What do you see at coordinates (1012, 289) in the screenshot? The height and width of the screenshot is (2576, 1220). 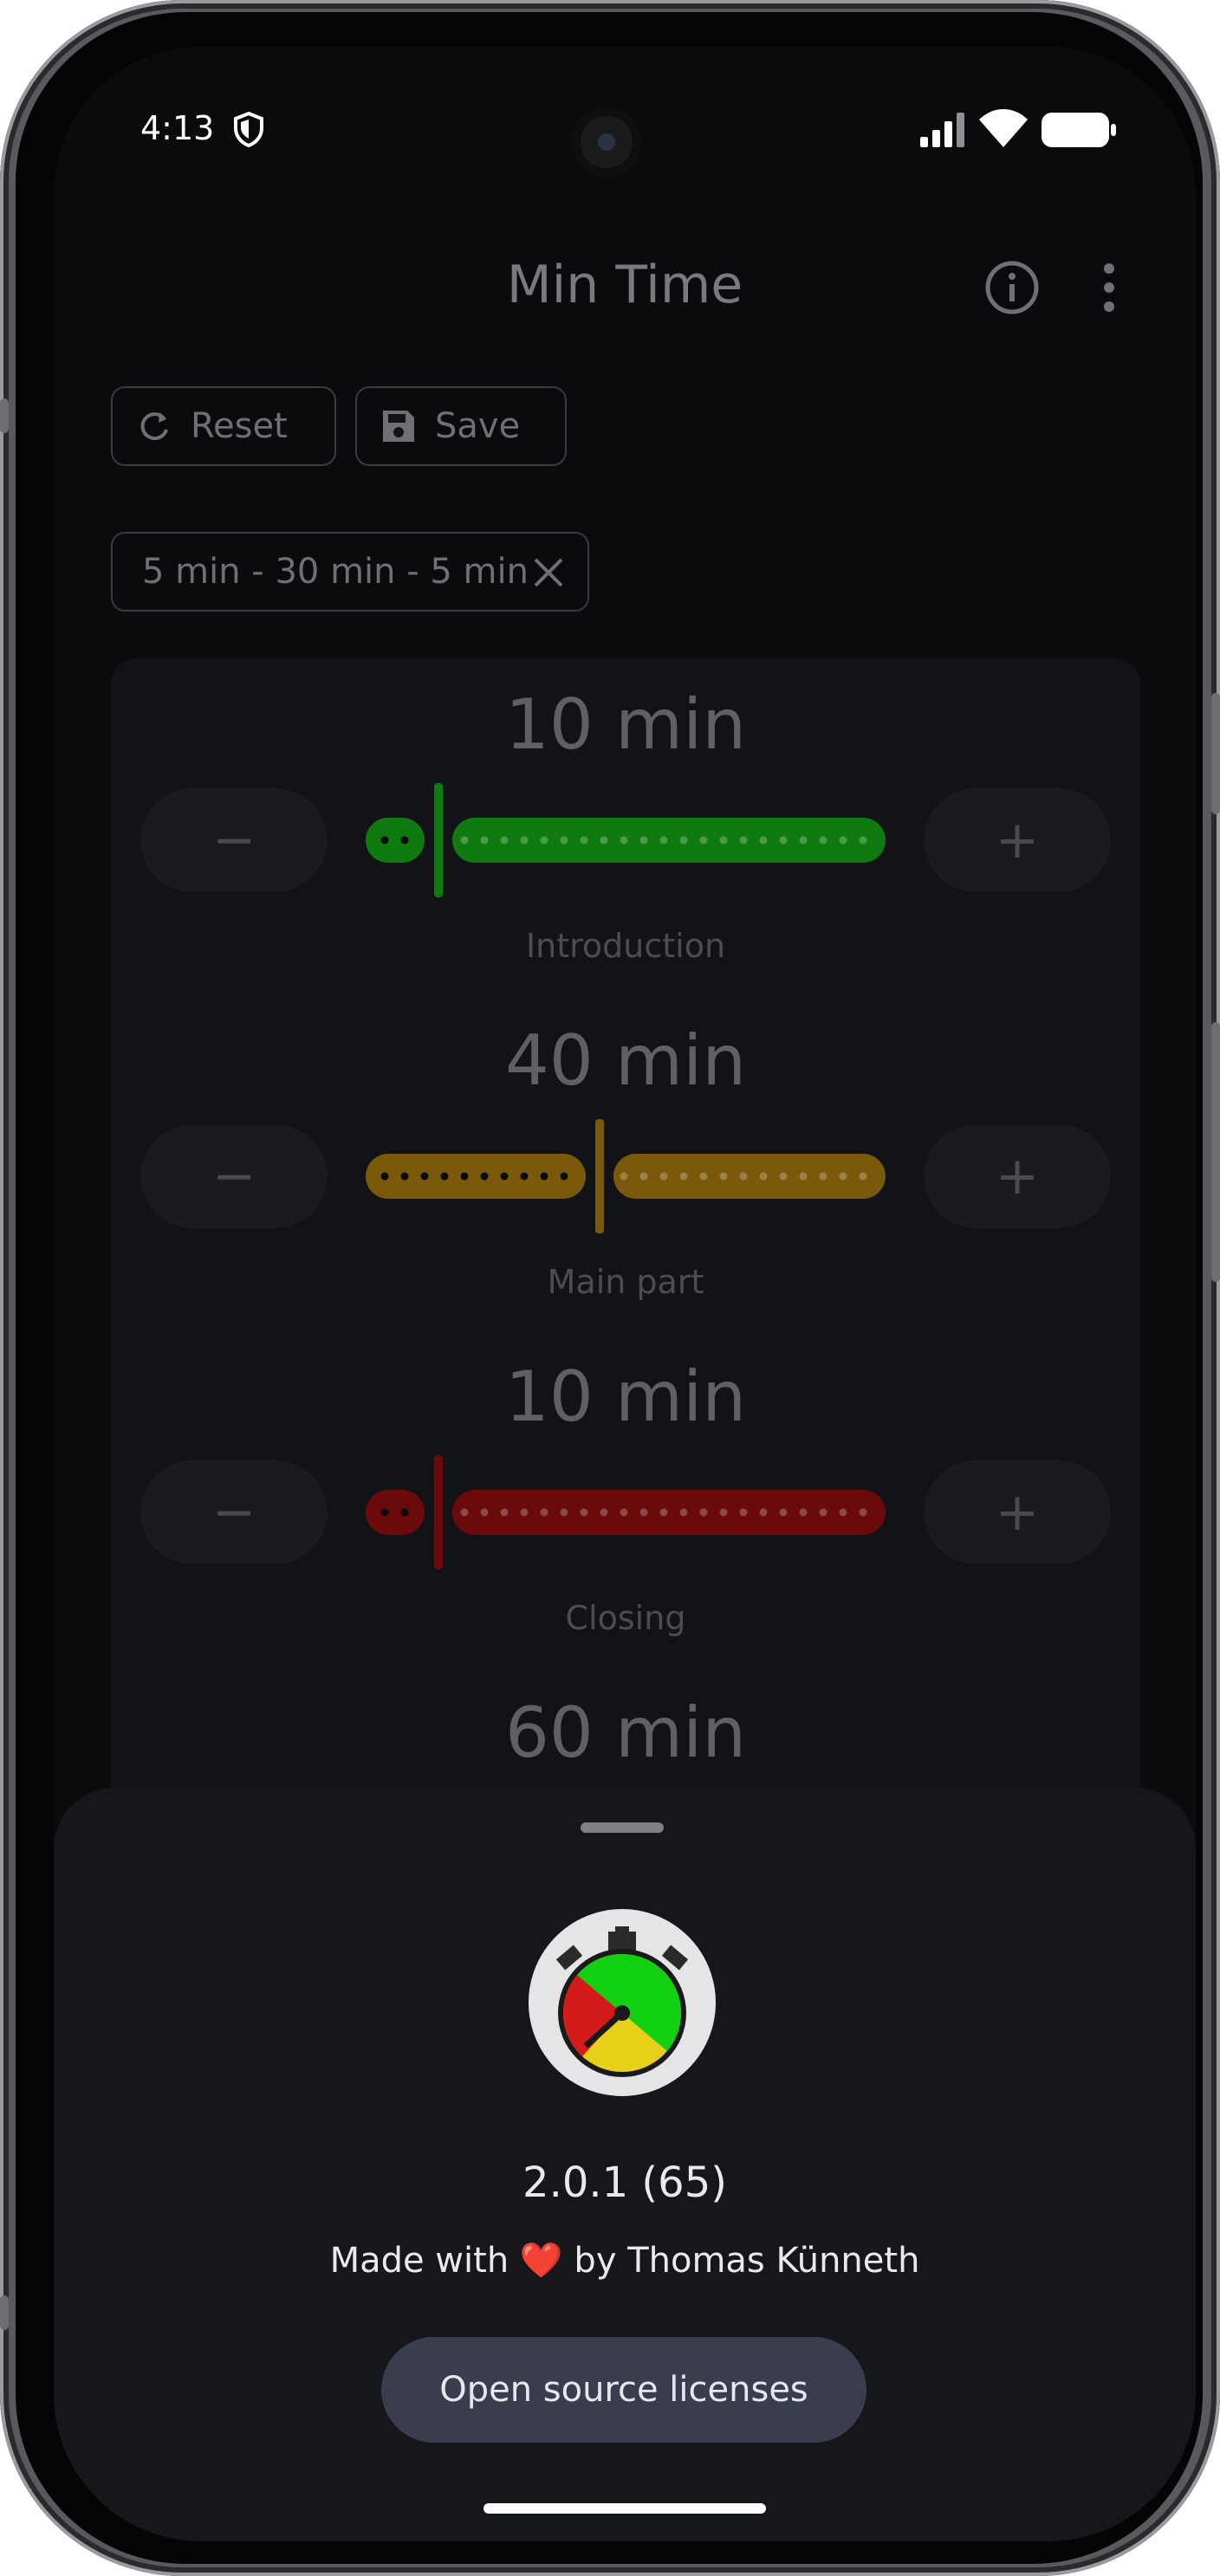 I see `info-icon` at bounding box center [1012, 289].